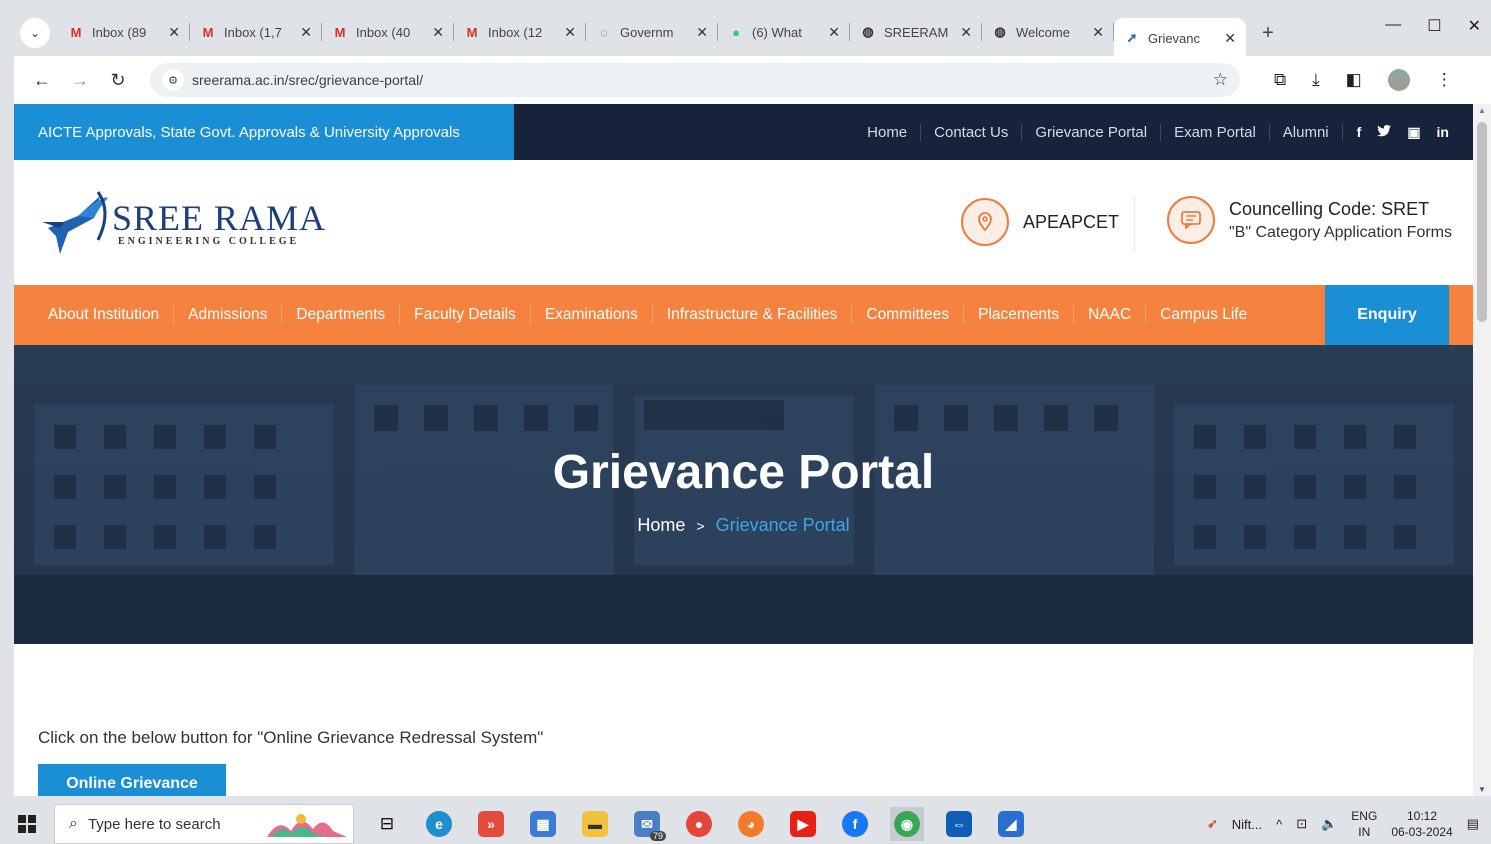  I want to click on breadcrumb-home: Home, so click(661, 525).